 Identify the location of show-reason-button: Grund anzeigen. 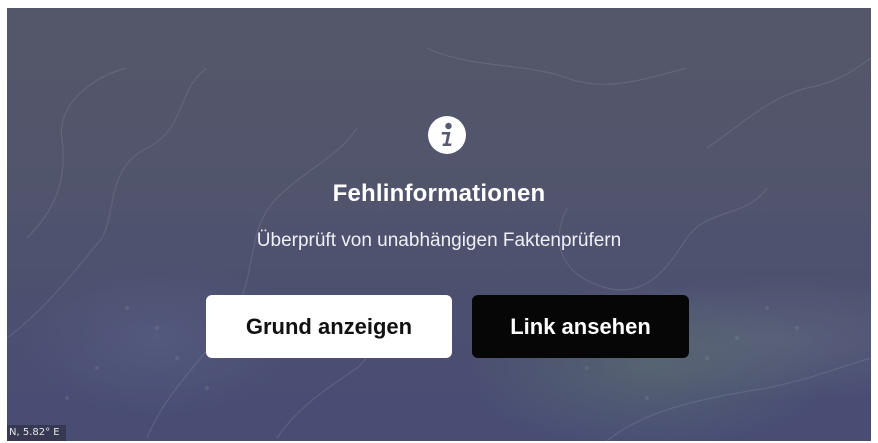
(329, 326).